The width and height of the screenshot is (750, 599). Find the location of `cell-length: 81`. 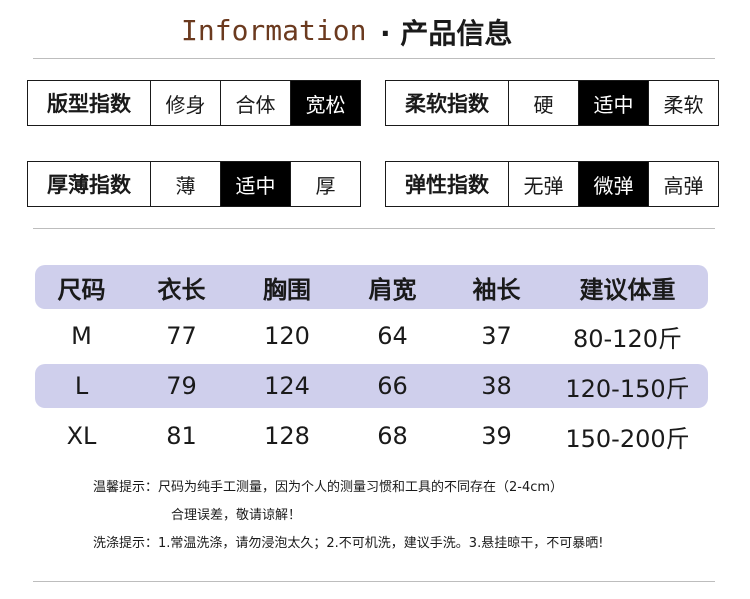

cell-length: 81 is located at coordinates (181, 436).